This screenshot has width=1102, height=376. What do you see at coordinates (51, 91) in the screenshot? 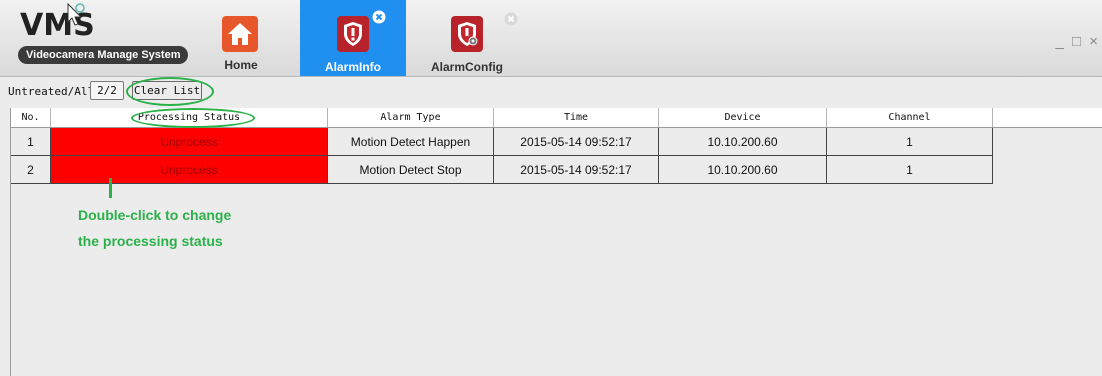
I see `untreated-count-label: Untreated/All` at bounding box center [51, 91].